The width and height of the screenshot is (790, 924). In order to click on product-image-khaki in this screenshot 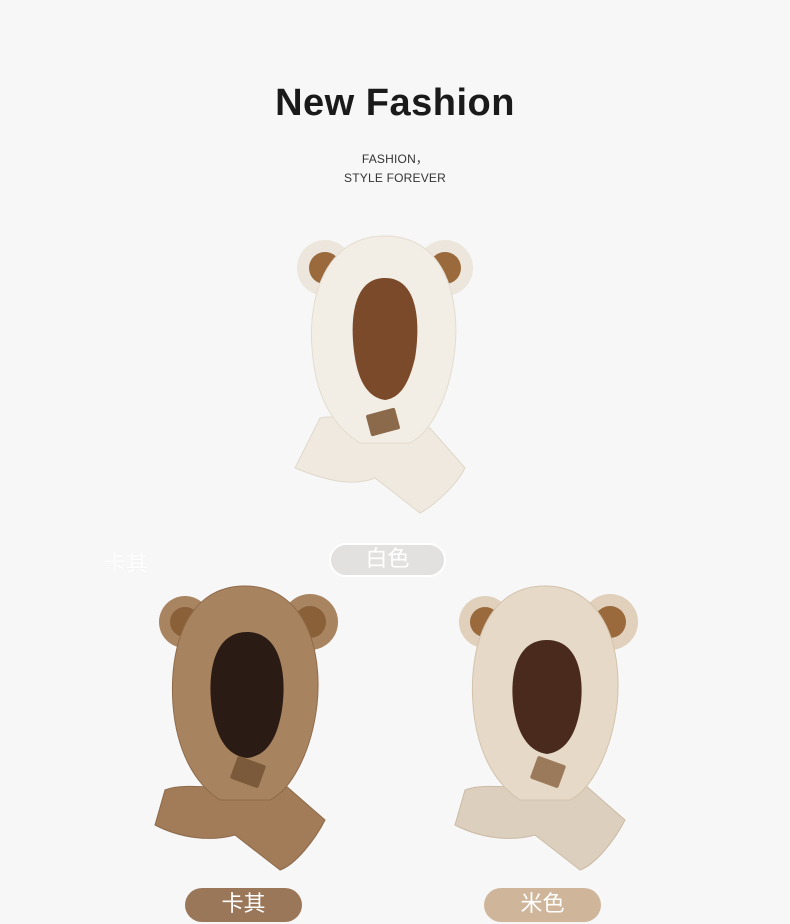, I will do `click(245, 730)`.